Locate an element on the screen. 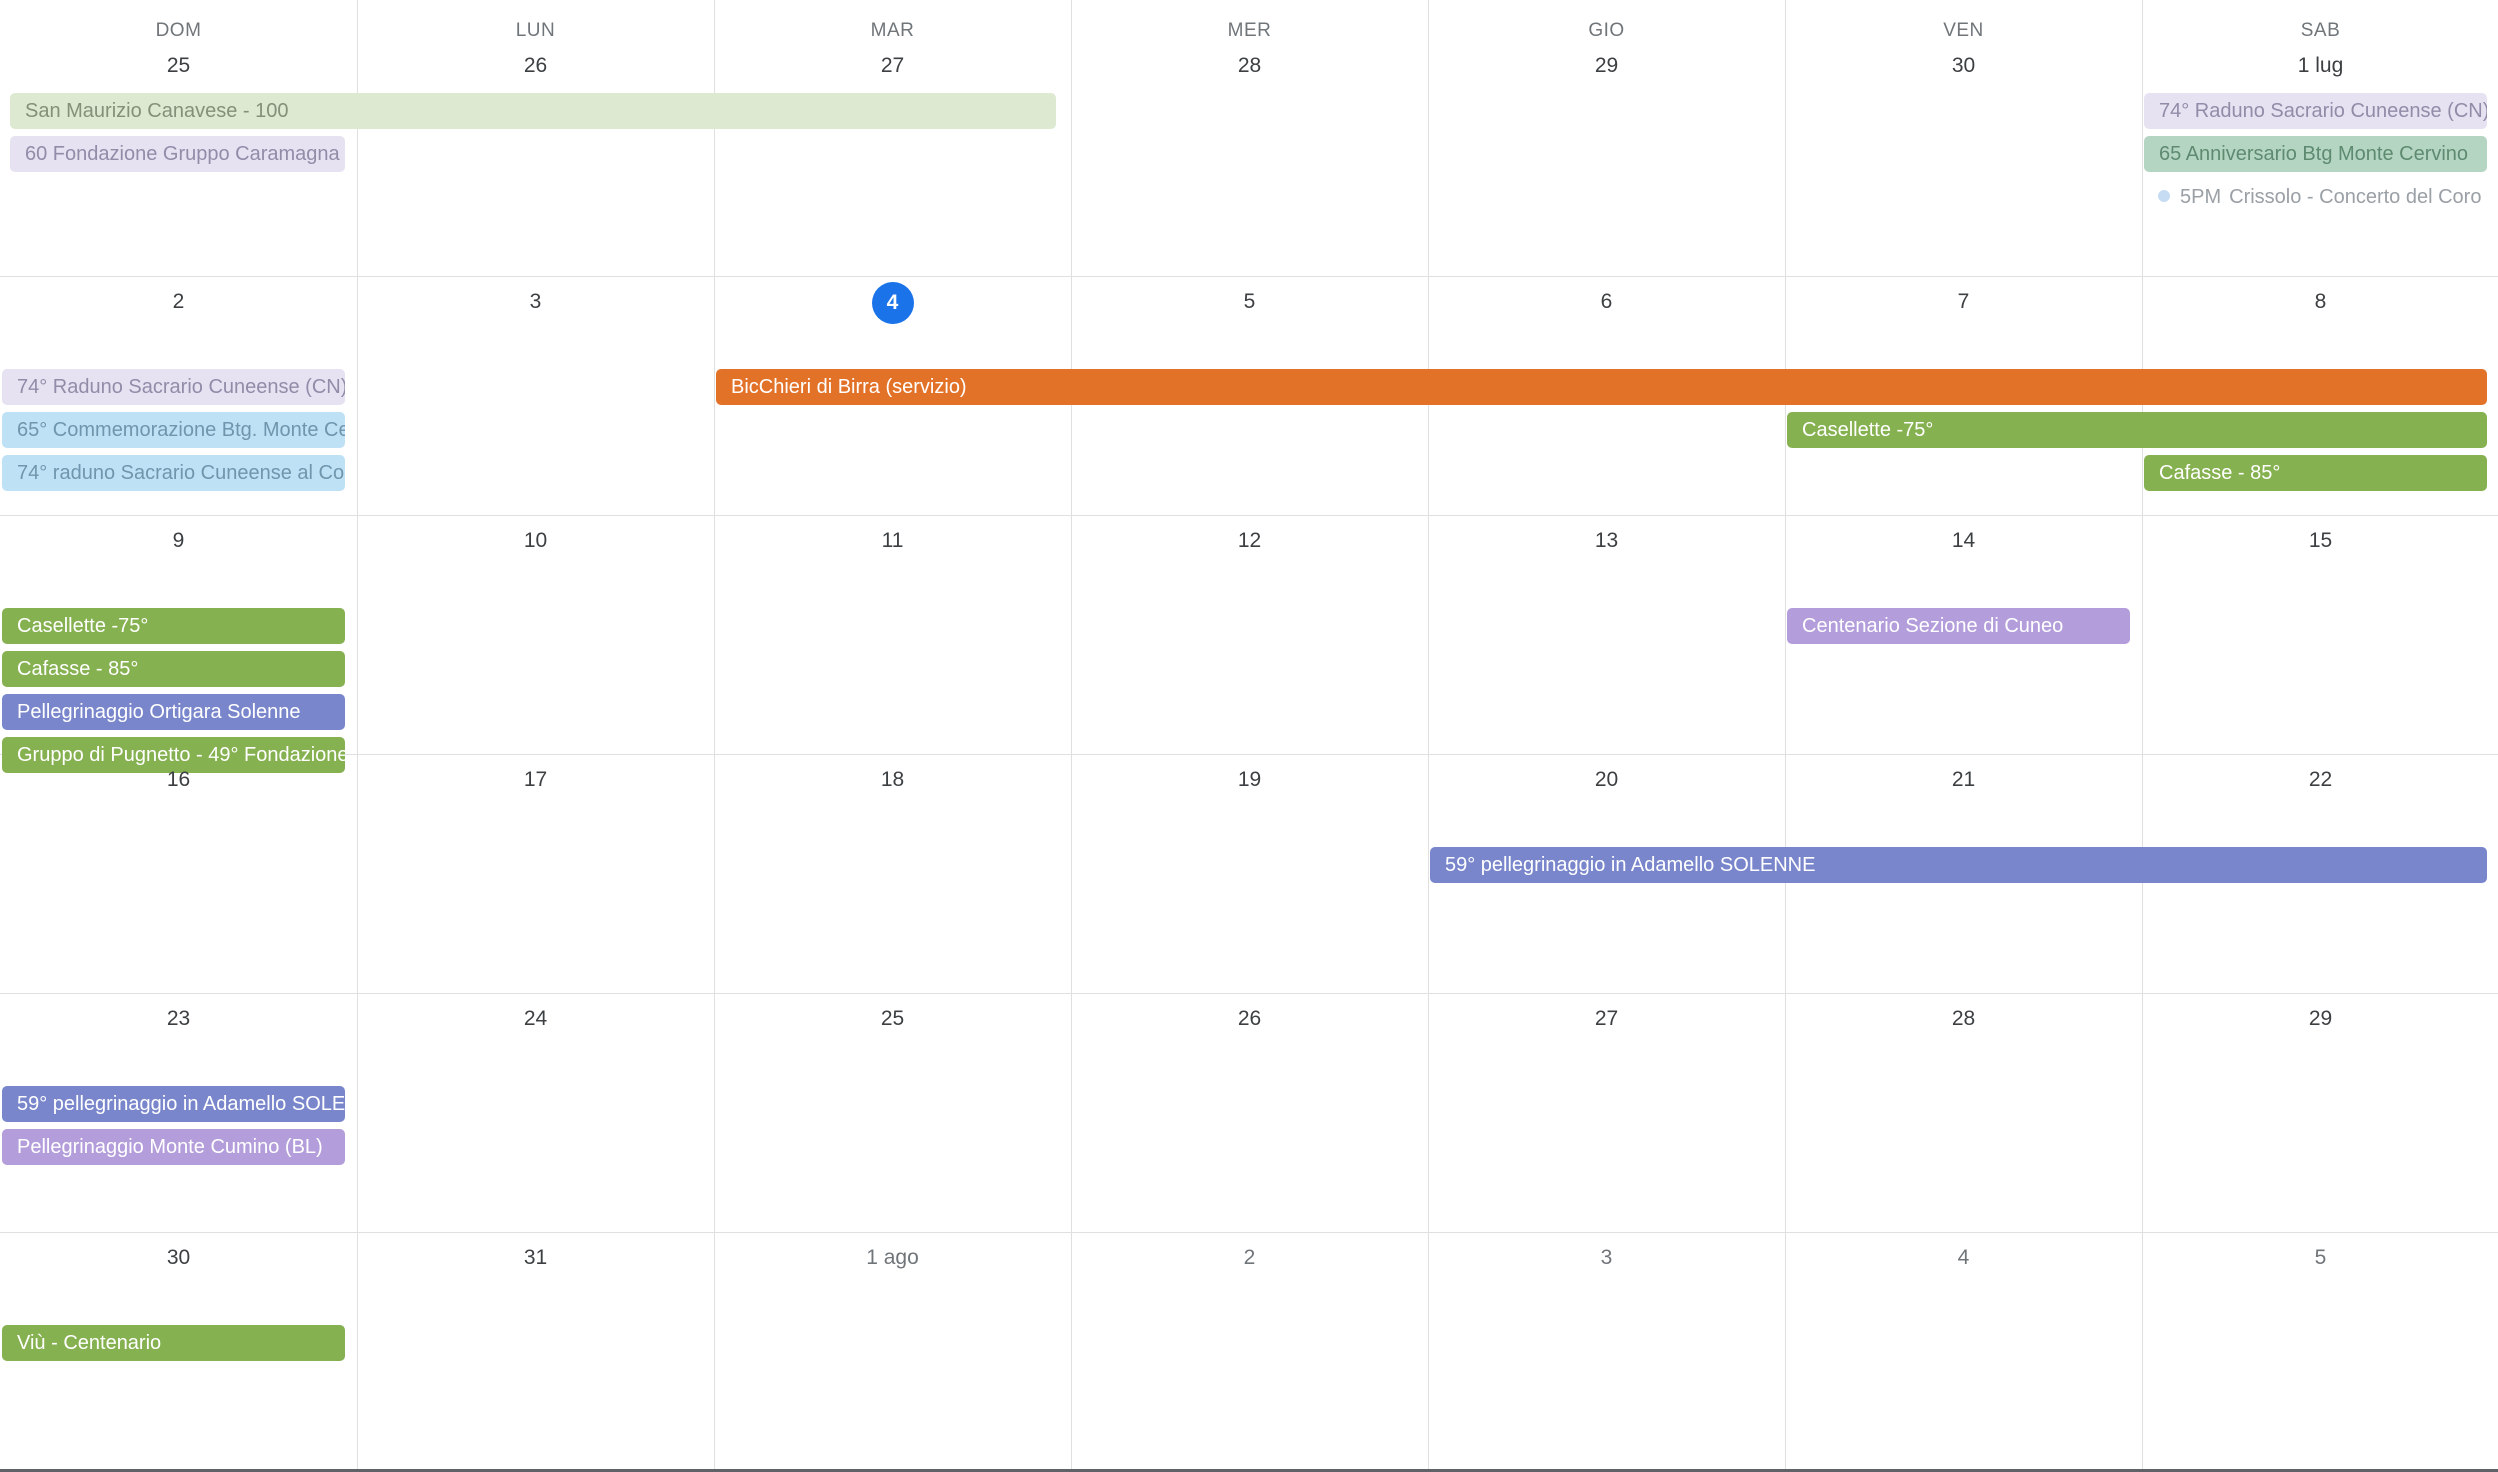 Image resolution: width=2498 pixels, height=1472 pixels. date-number: 10 is located at coordinates (535, 541).